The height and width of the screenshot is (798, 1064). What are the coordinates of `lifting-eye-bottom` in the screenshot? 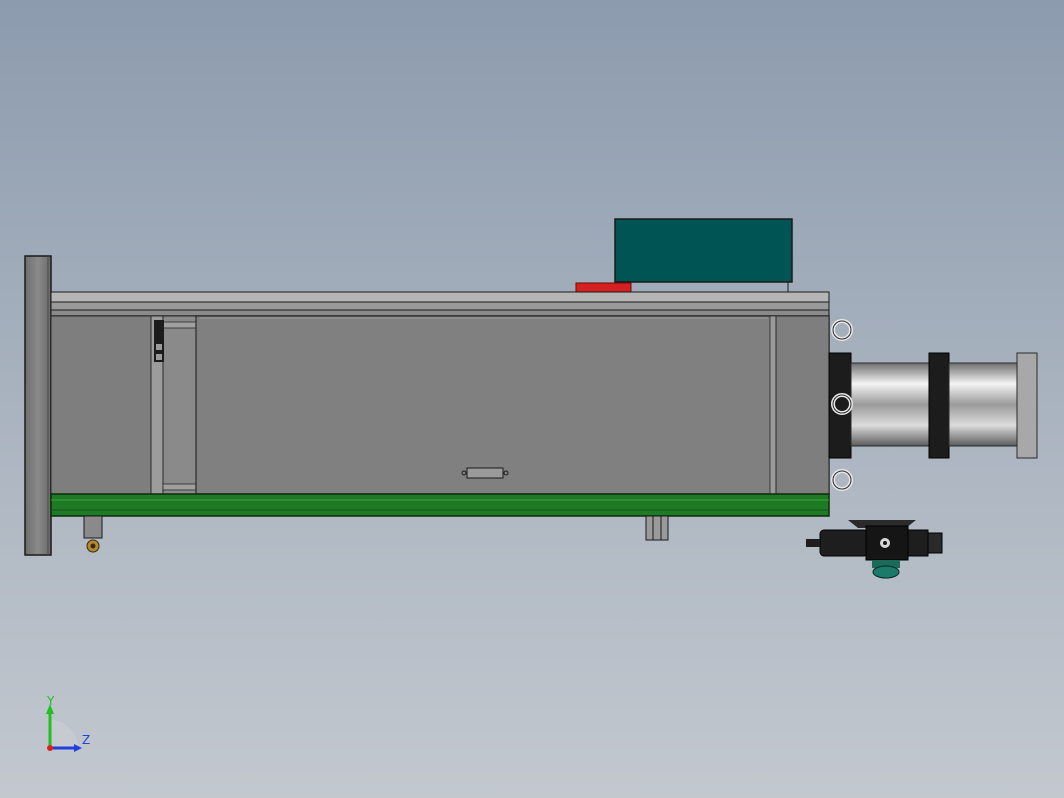 It's located at (842, 480).